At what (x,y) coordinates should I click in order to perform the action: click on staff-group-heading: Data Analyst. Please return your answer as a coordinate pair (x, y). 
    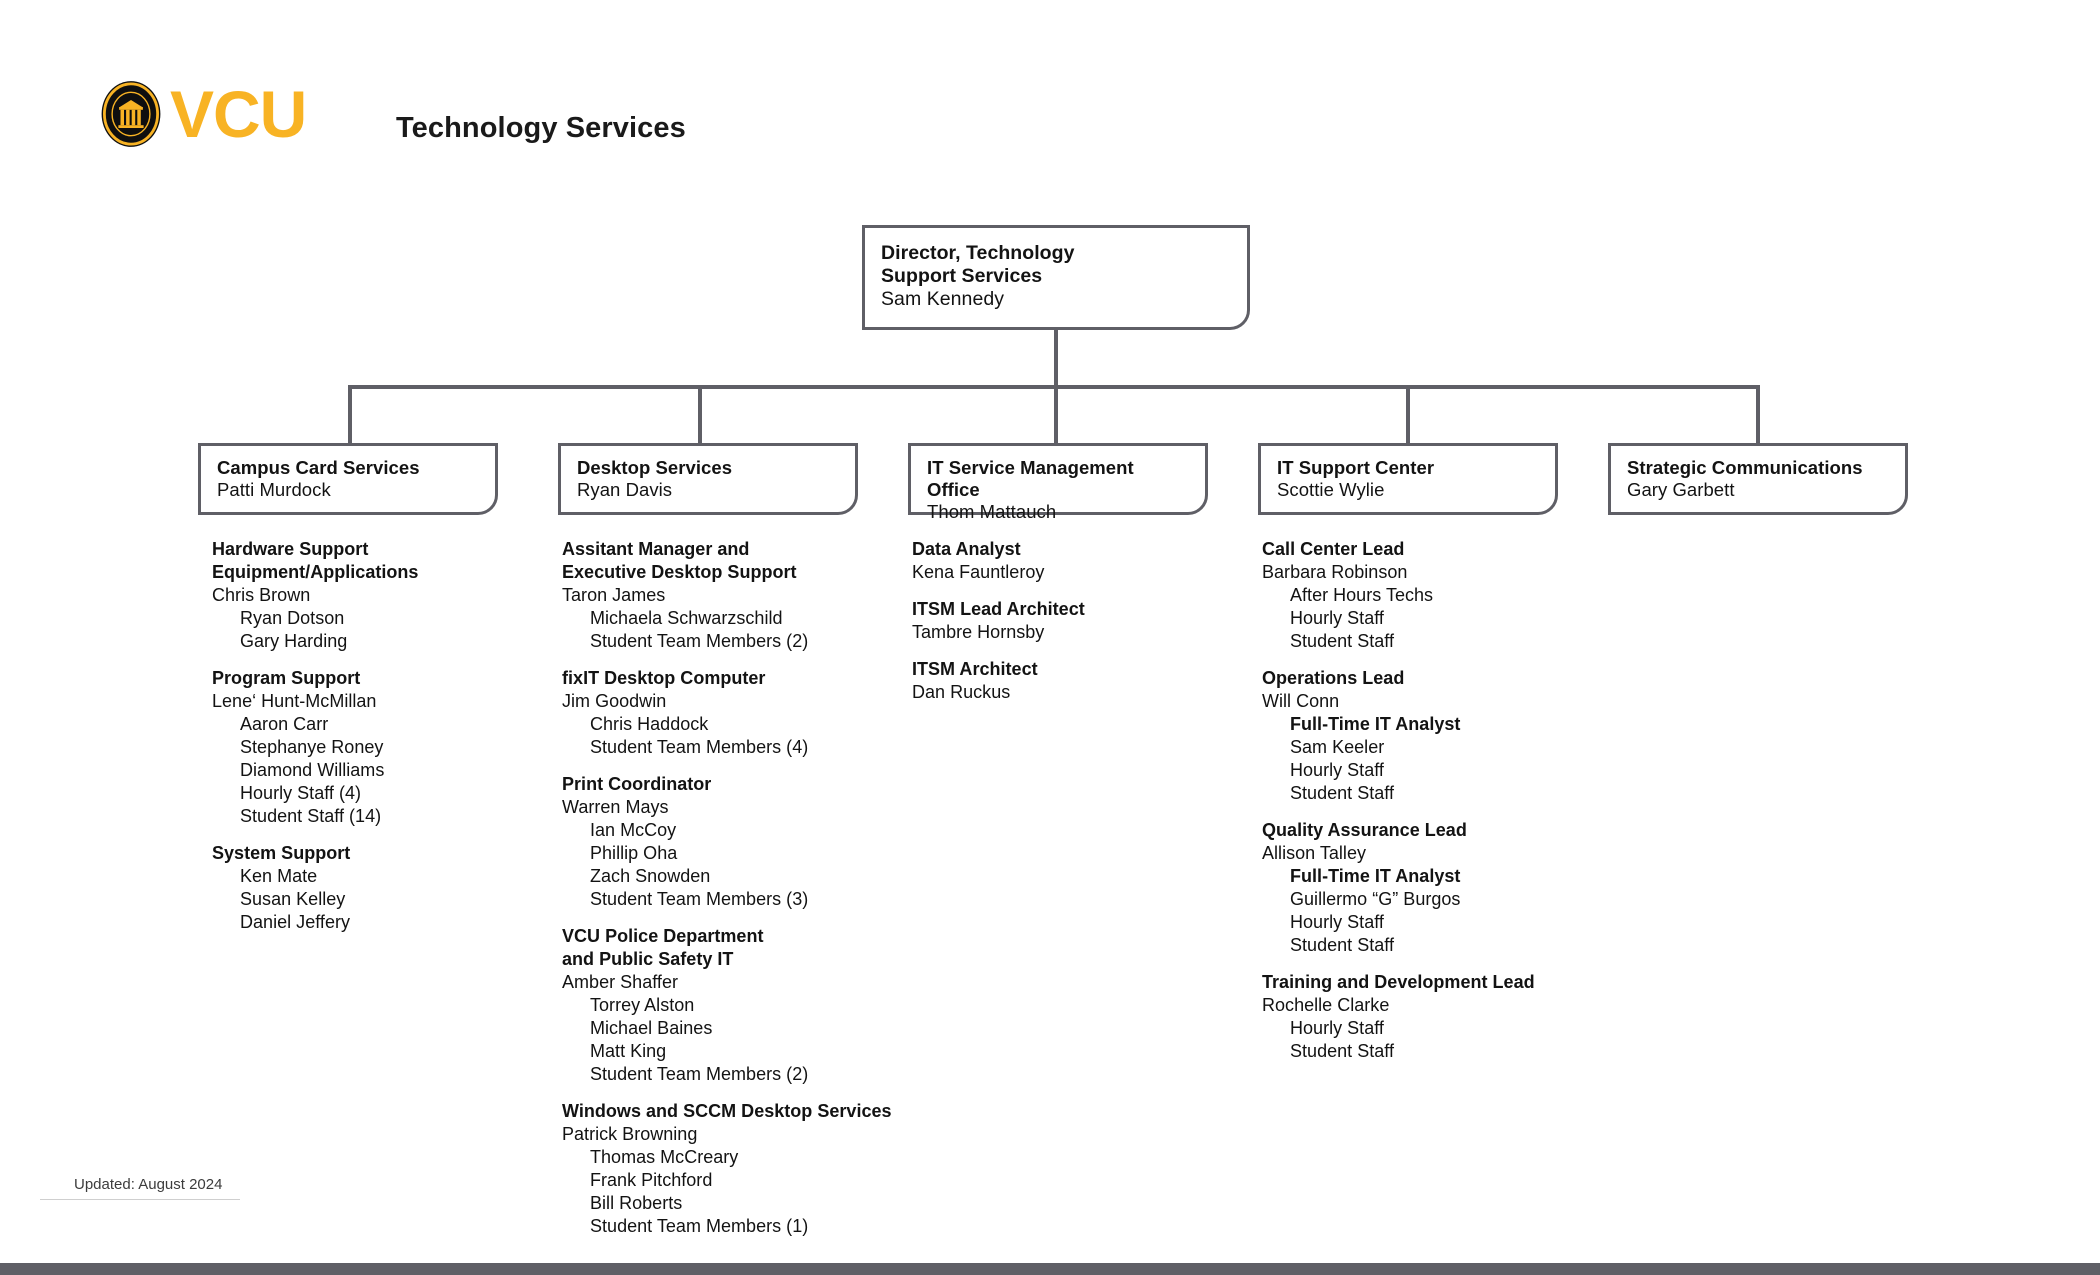
    Looking at the image, I should click on (966, 549).